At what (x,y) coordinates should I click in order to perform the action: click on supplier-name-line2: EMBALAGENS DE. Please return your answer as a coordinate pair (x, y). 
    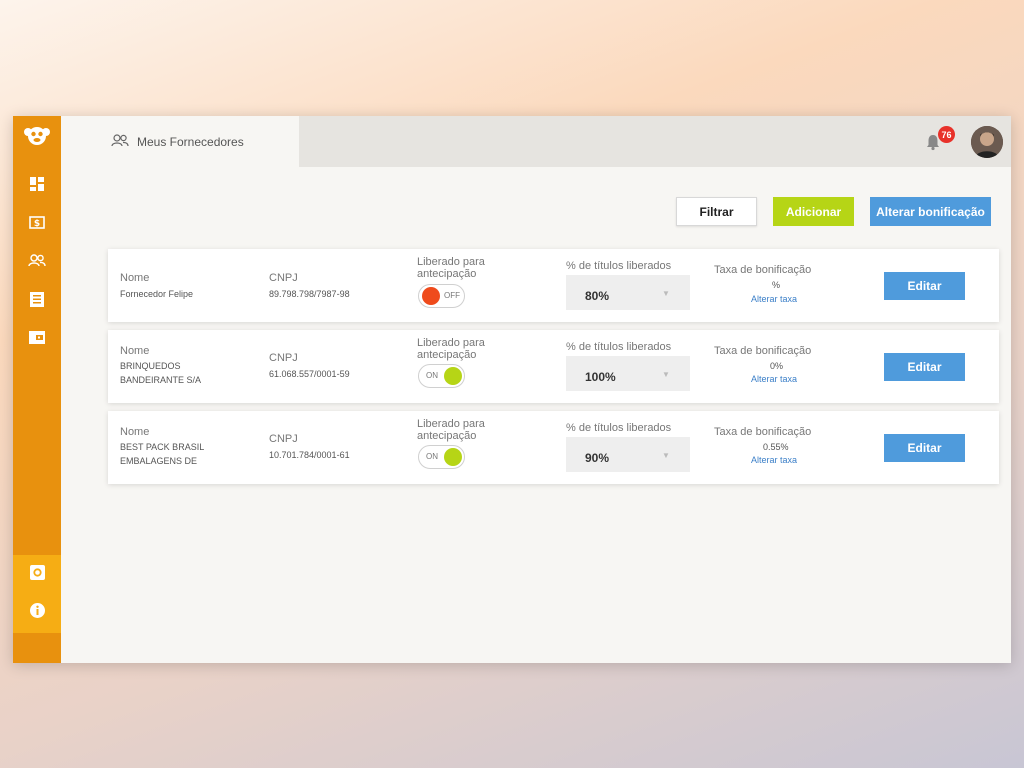
    Looking at the image, I should click on (159, 461).